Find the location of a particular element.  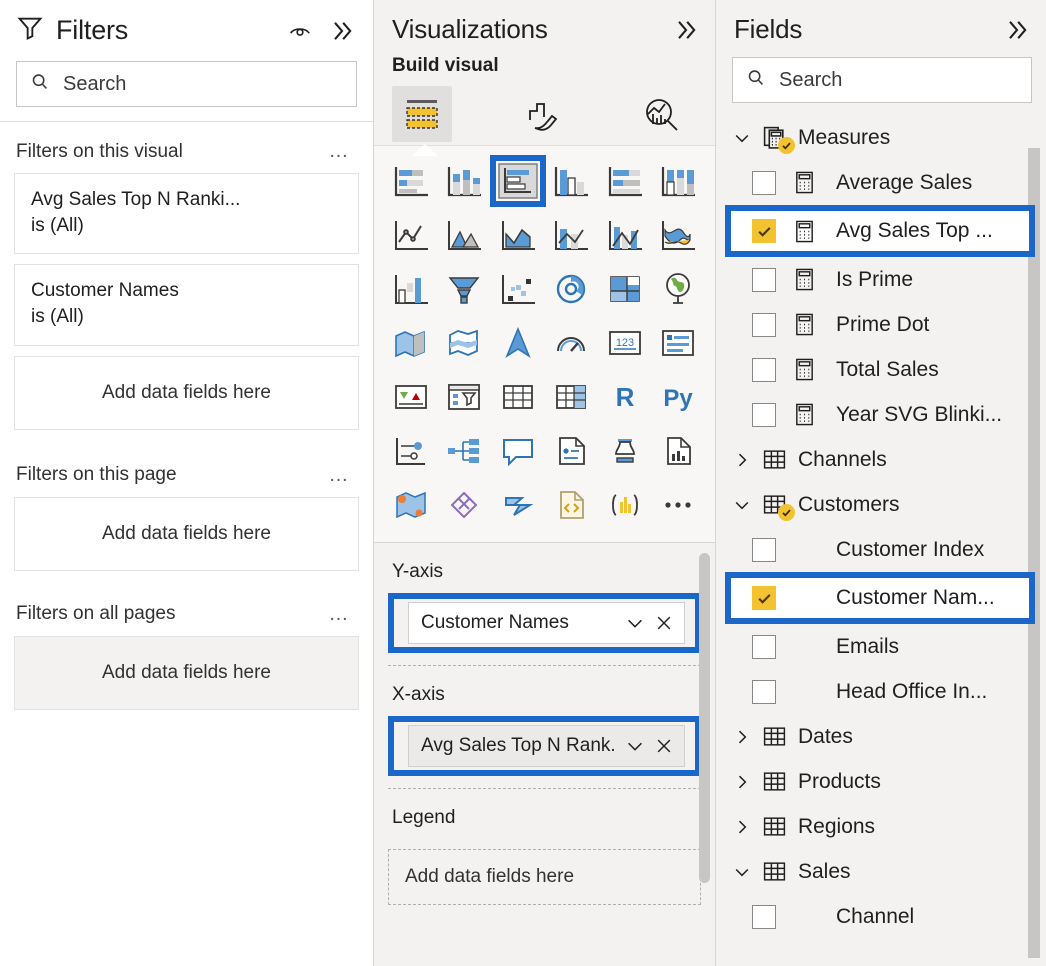

fields-search-input: Search is located at coordinates (882, 80).